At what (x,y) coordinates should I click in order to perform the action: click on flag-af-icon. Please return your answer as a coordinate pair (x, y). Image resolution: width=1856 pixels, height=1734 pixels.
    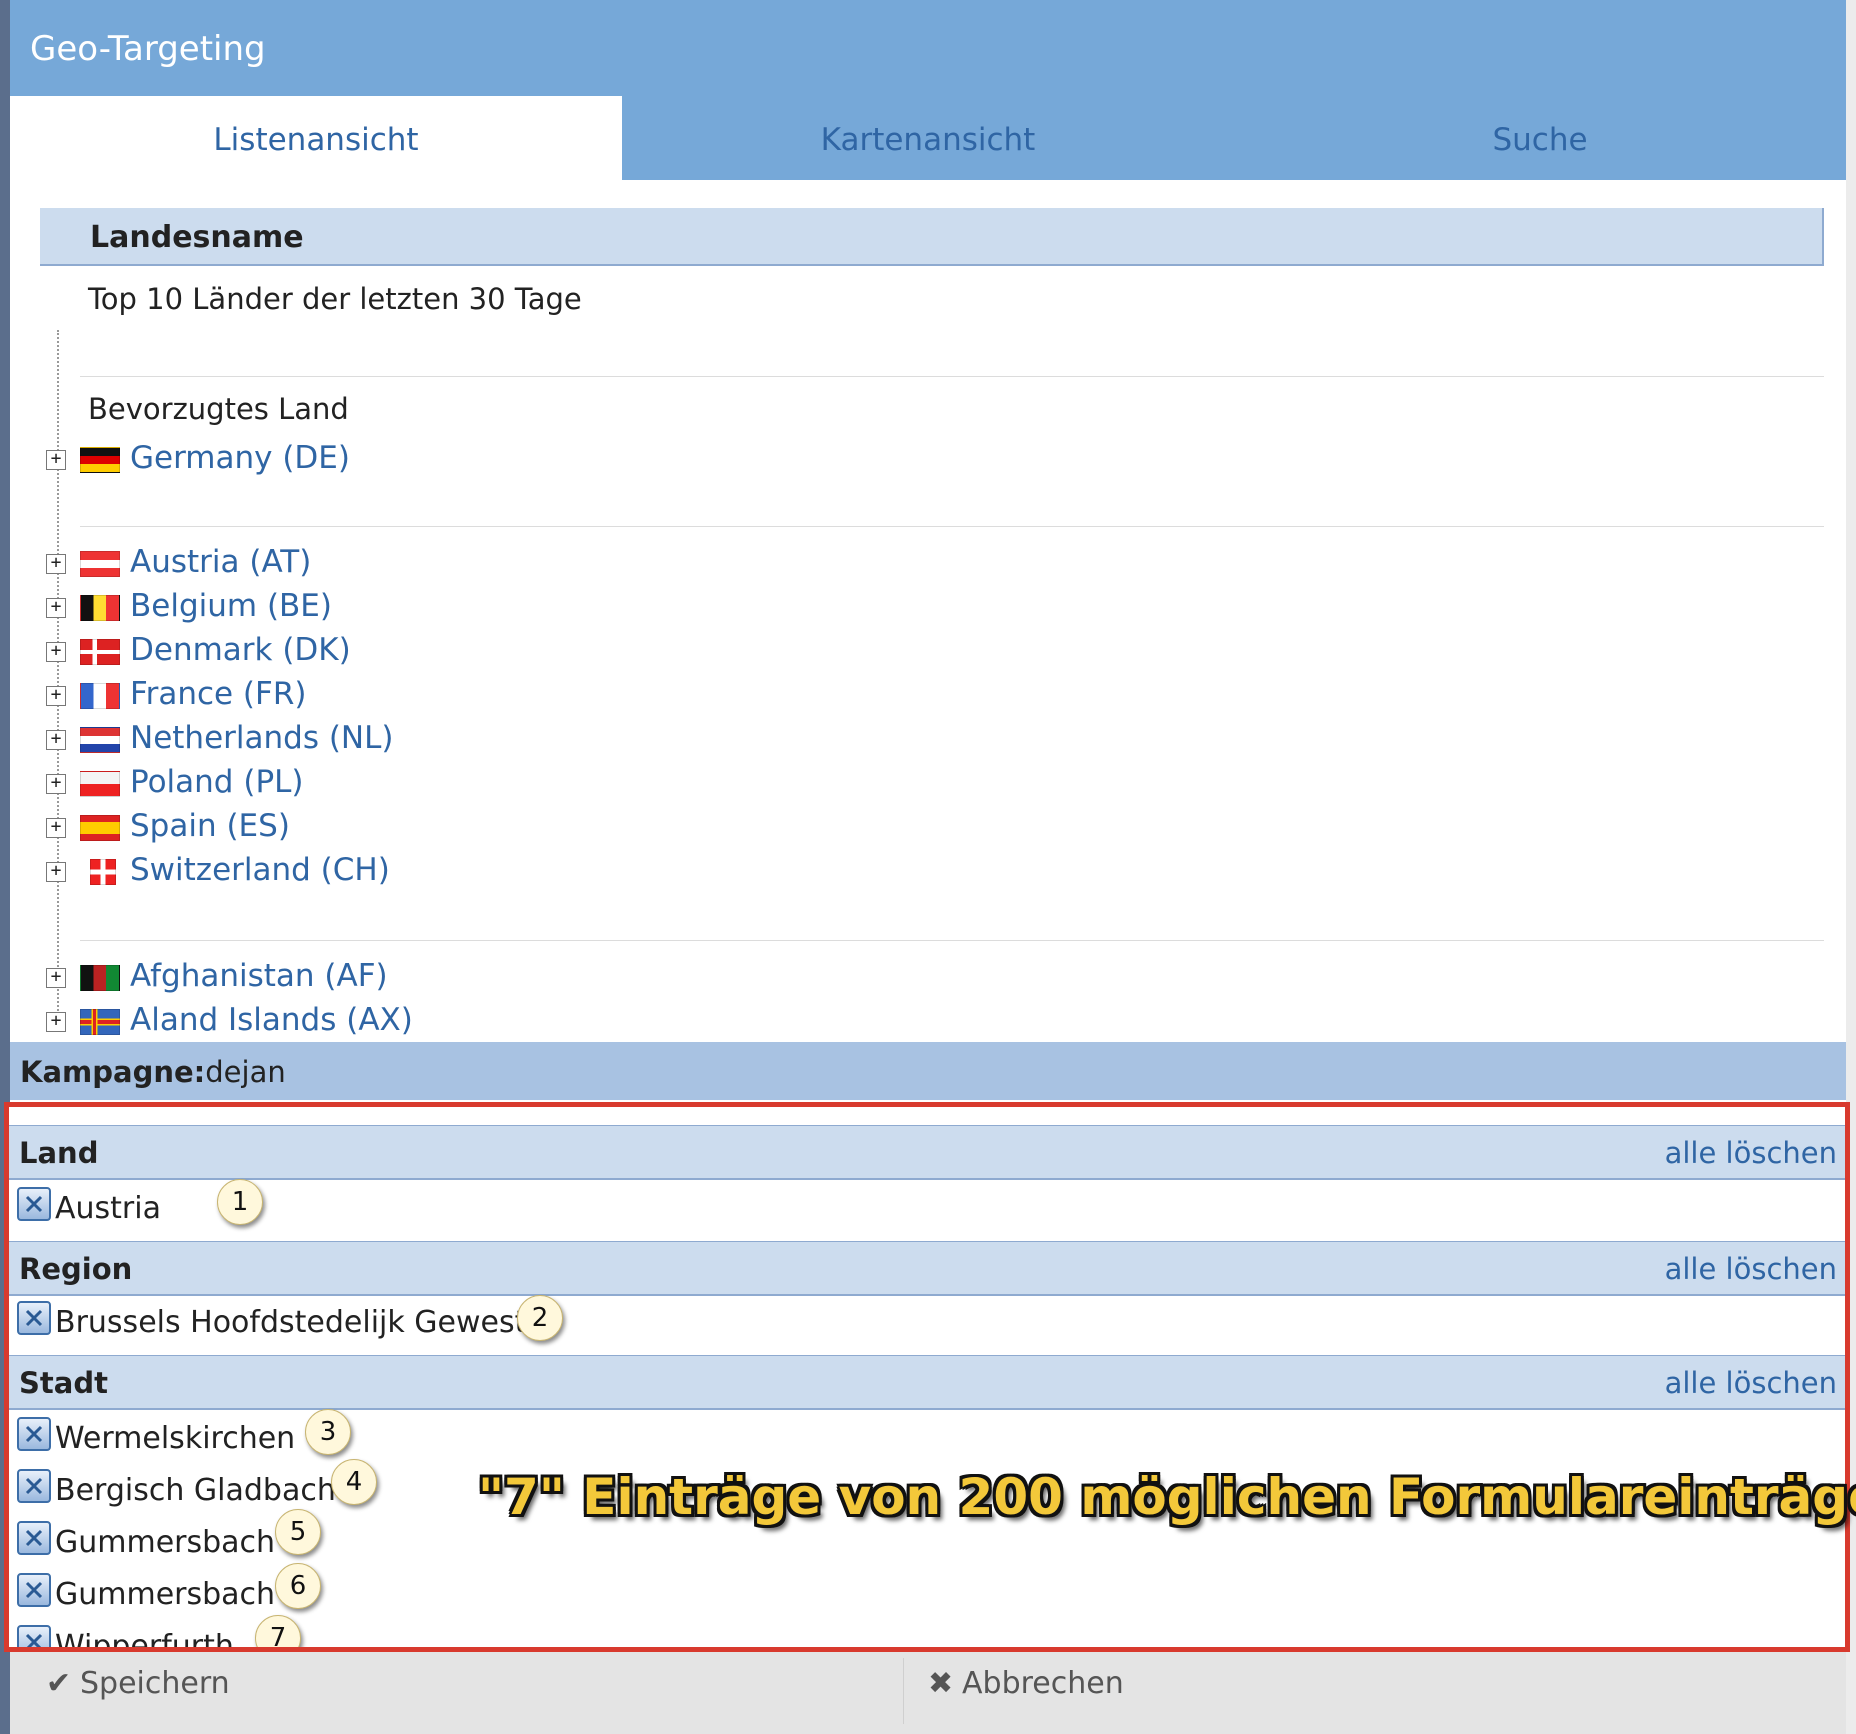
    Looking at the image, I should click on (100, 978).